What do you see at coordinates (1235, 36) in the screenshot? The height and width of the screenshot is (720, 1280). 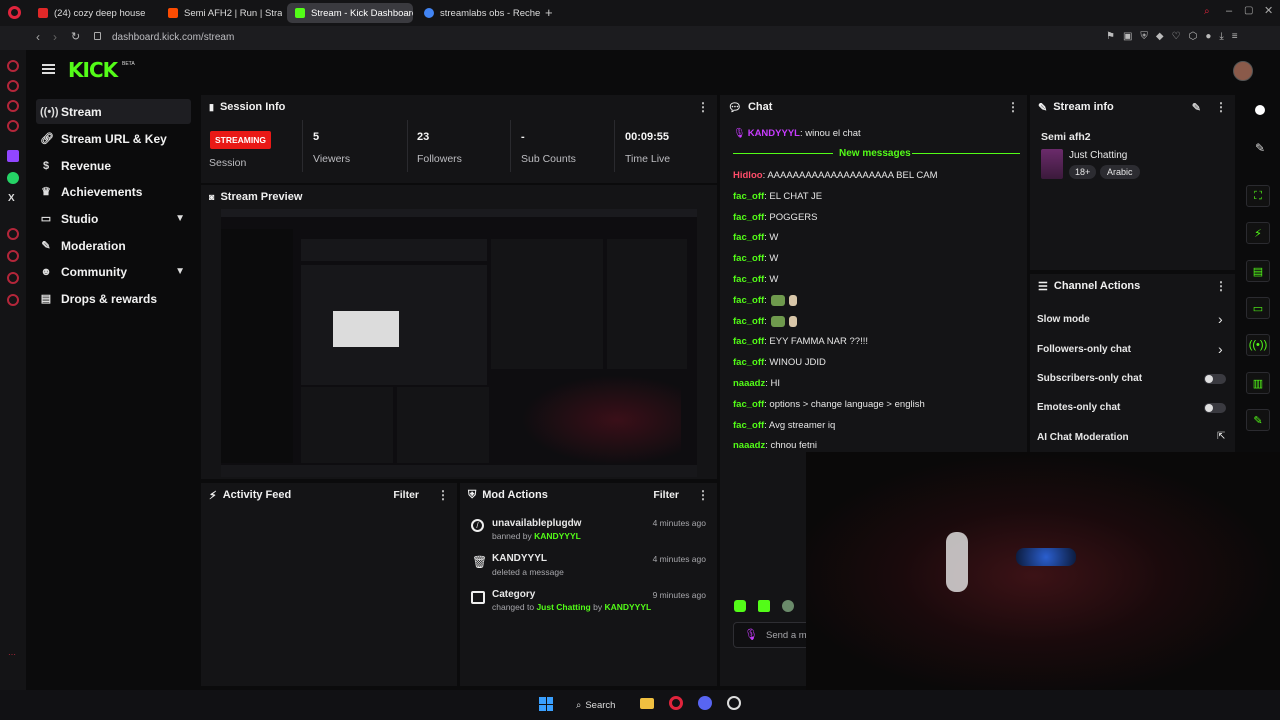 I see `menu-icon: ≡` at bounding box center [1235, 36].